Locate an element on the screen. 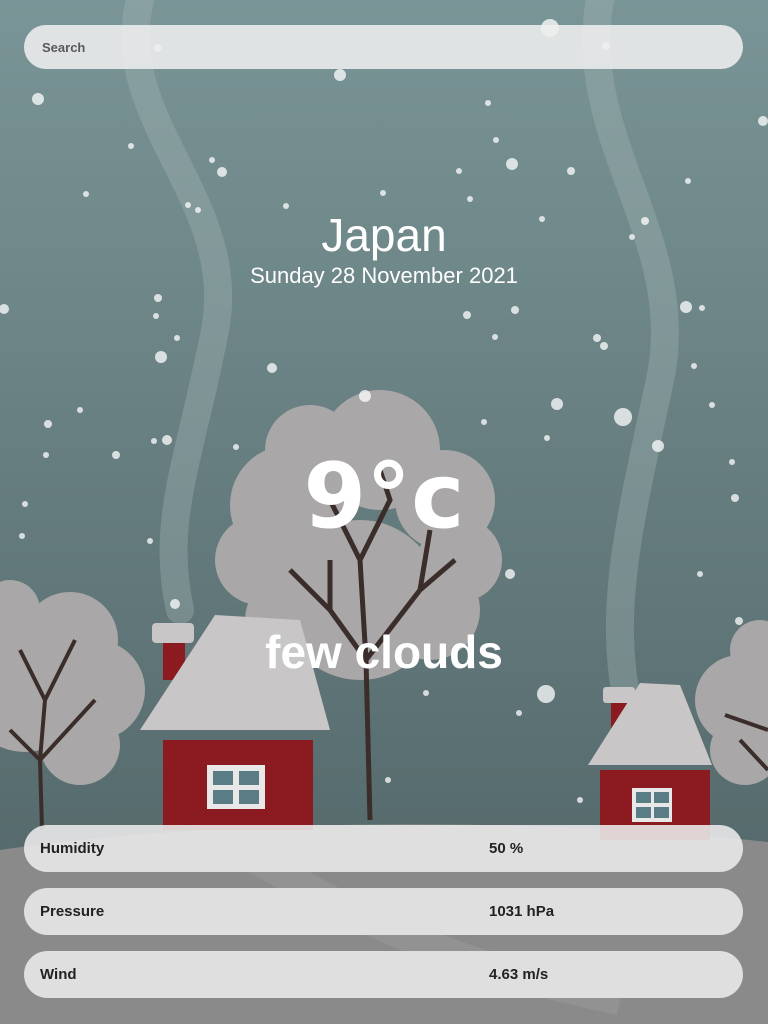 The width and height of the screenshot is (768, 1024). wind-value: 4.63 m/s is located at coordinates (519, 974).